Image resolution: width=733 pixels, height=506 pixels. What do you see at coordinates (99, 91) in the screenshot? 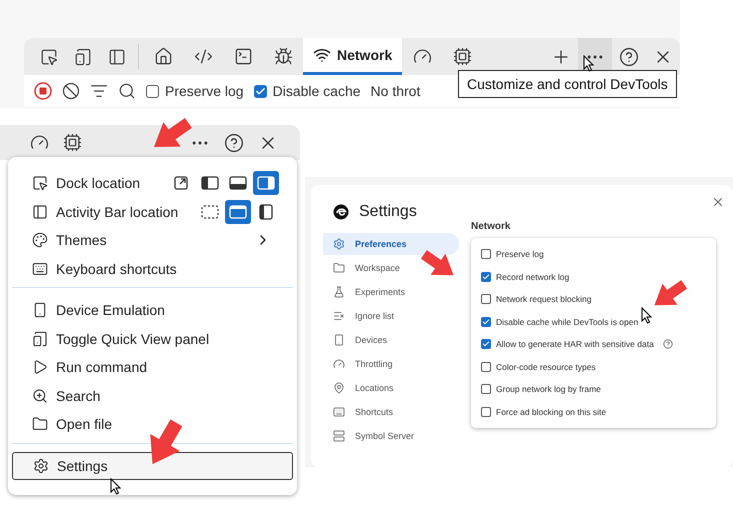
I see `filter-icon` at bounding box center [99, 91].